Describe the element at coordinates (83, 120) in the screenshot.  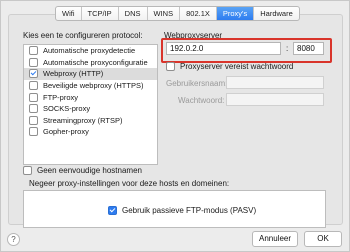
I see `protocol-label: Streamingproxy (RTSP)` at that location.